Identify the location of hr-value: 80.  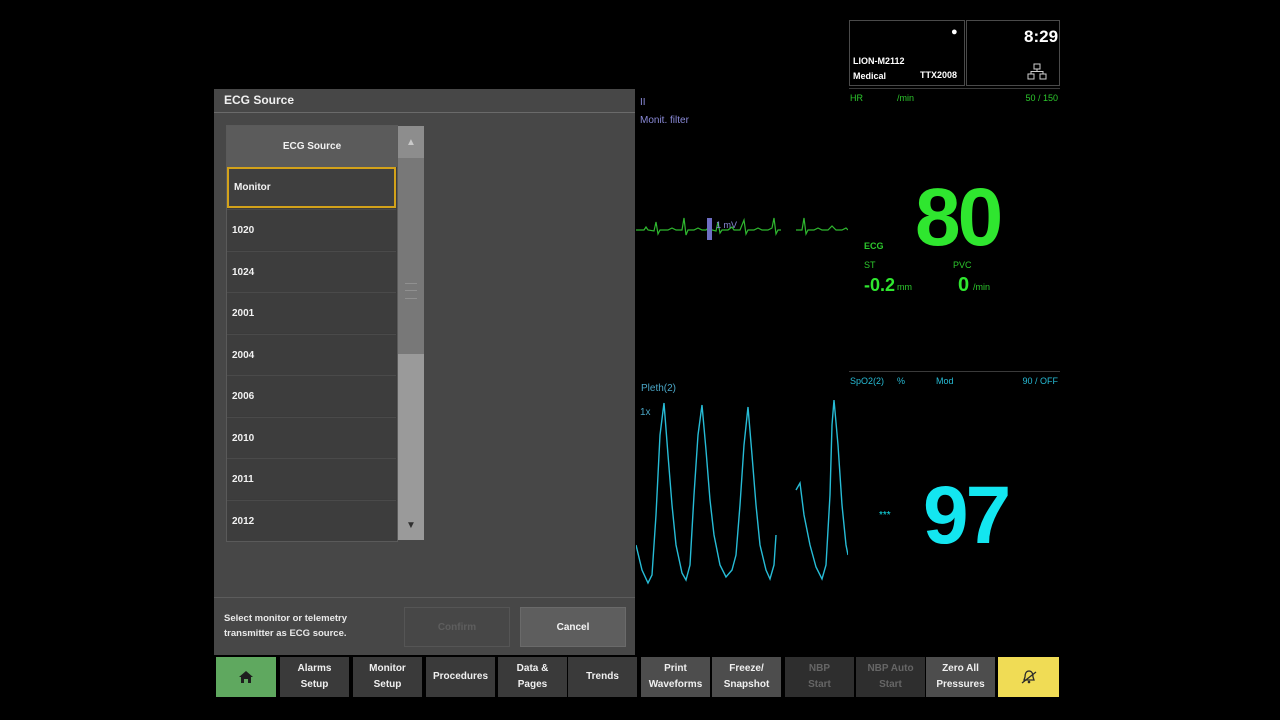
(959, 217).